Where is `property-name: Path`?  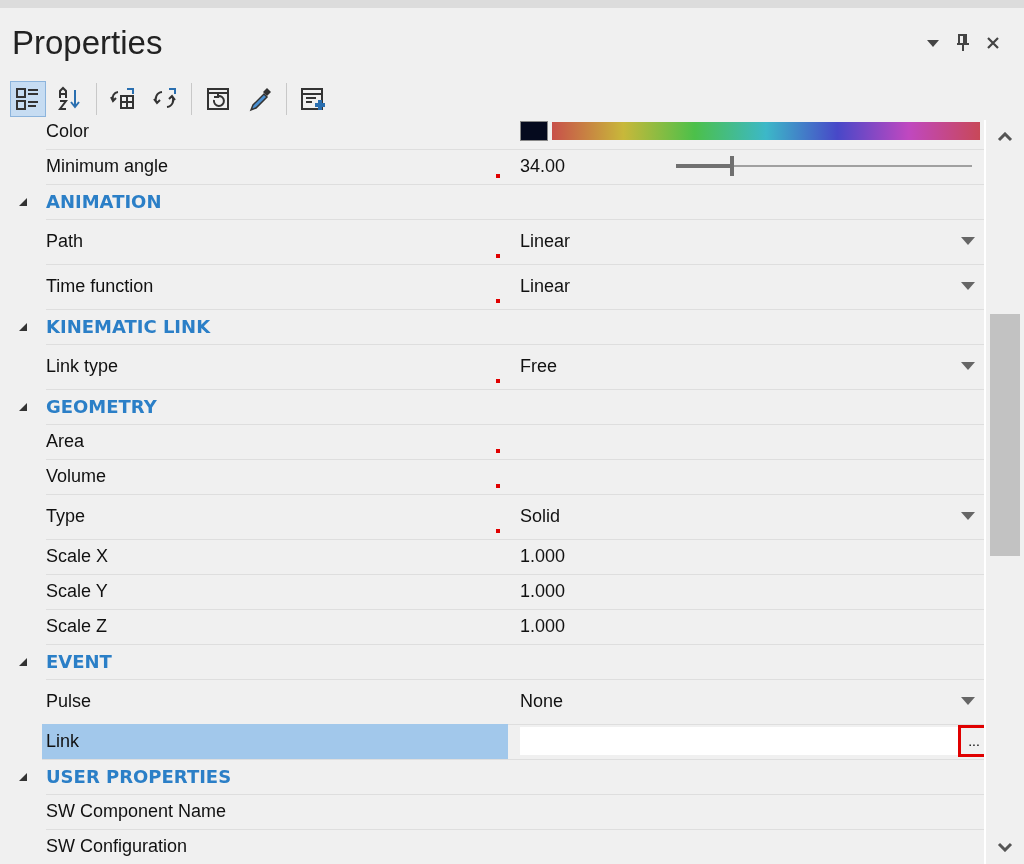
property-name: Path is located at coordinates (277, 241).